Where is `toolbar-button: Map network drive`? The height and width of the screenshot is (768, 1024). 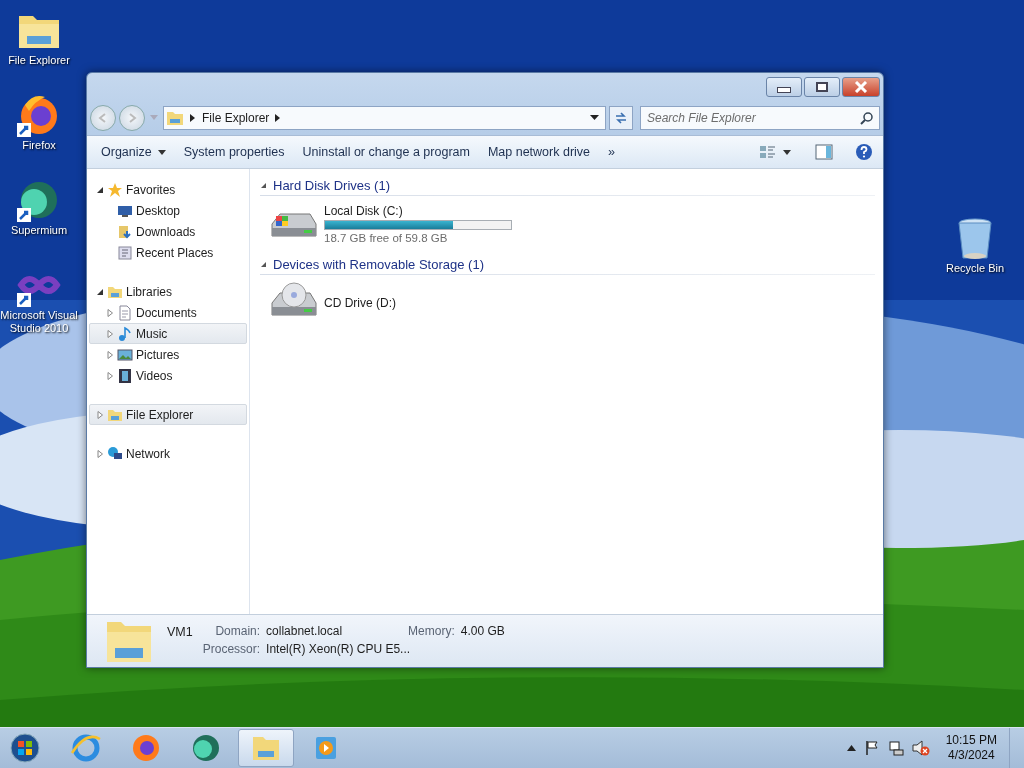 toolbar-button: Map network drive is located at coordinates (539, 152).